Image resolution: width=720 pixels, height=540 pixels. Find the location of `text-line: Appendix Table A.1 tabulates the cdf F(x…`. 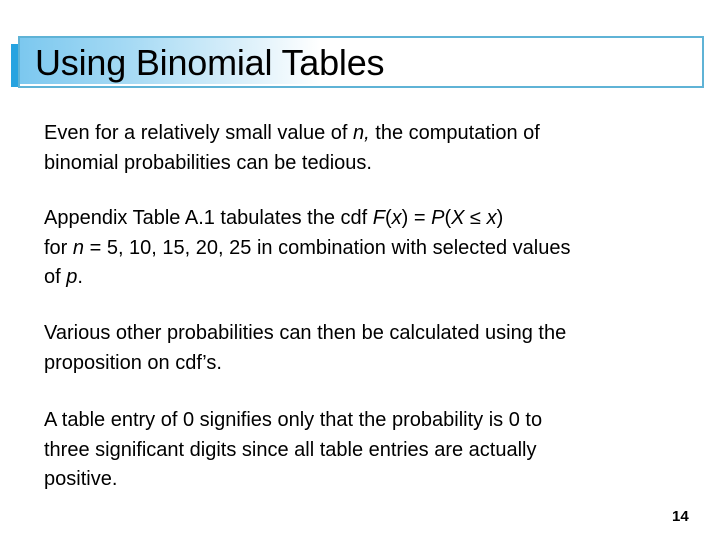

text-line: Appendix Table A.1 tabulates the cdf F(x… is located at coordinates (369, 219).